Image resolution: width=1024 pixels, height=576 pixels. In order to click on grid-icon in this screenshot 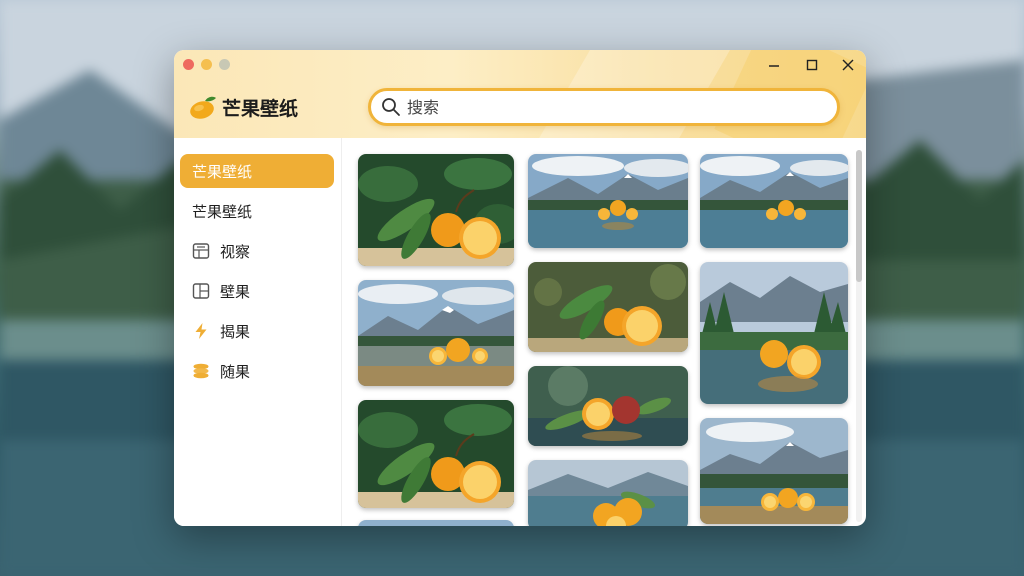, I will do `click(201, 251)`.